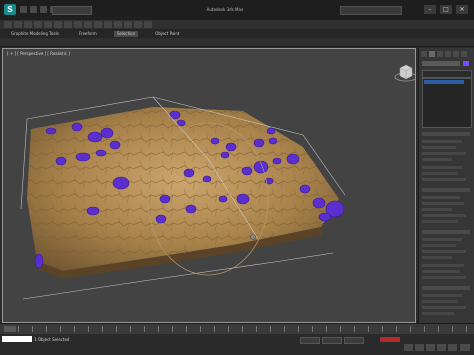 The image size is (474, 355). Describe the element at coordinates (237, 344) in the screenshot. I see `status-bar: 1 Object Selected` at that location.